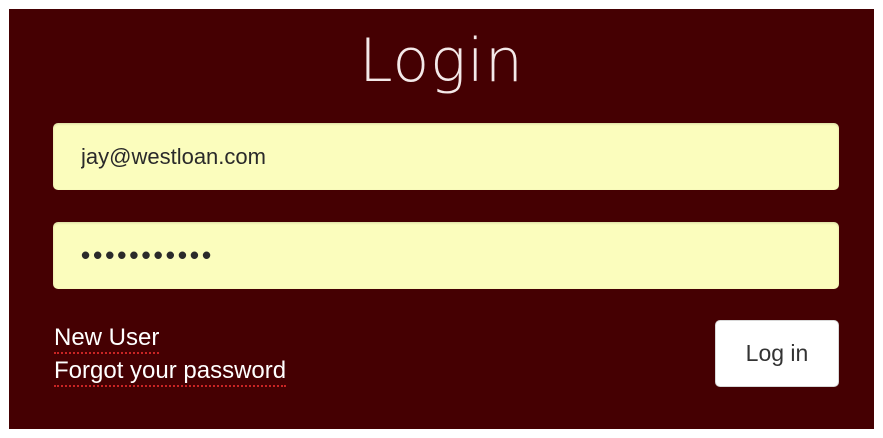 The height and width of the screenshot is (438, 883). What do you see at coordinates (446, 255) in the screenshot?
I see `password-field` at bounding box center [446, 255].